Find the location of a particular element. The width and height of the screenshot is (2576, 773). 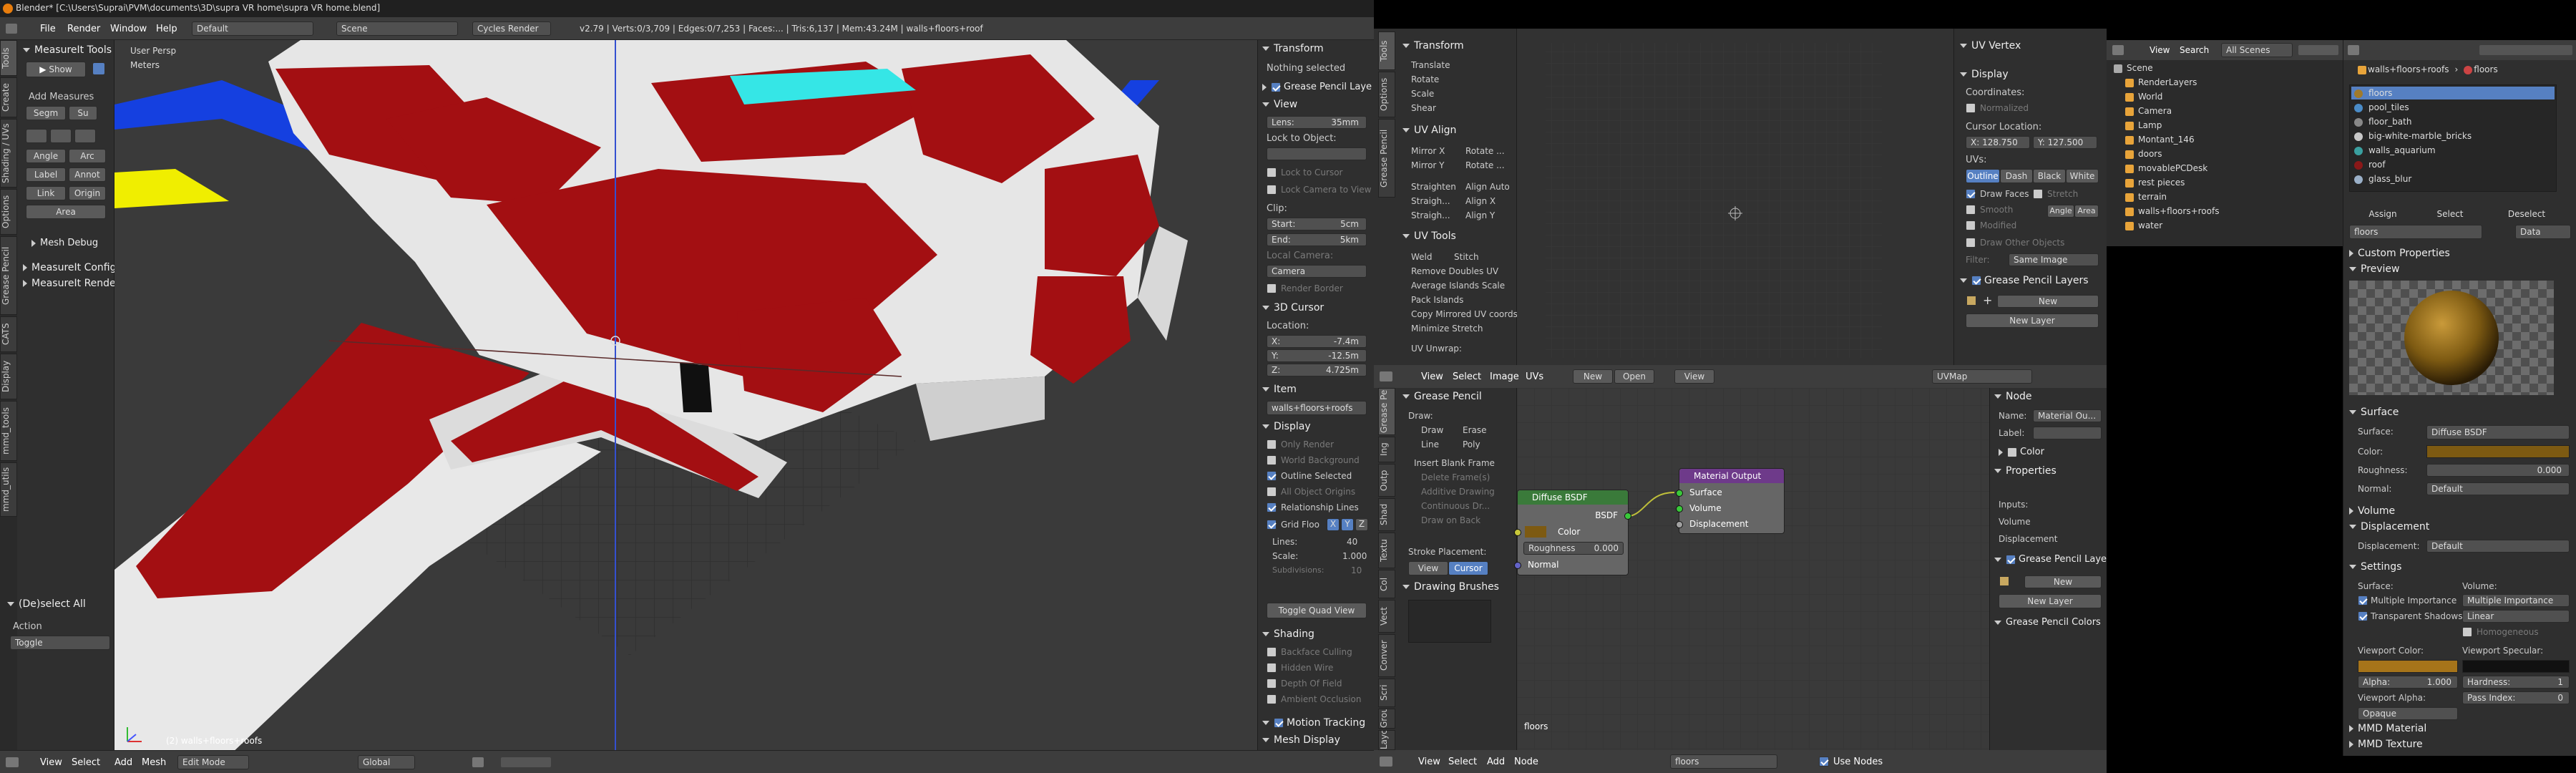

render-engine-select: Cycles Render is located at coordinates (511, 29).